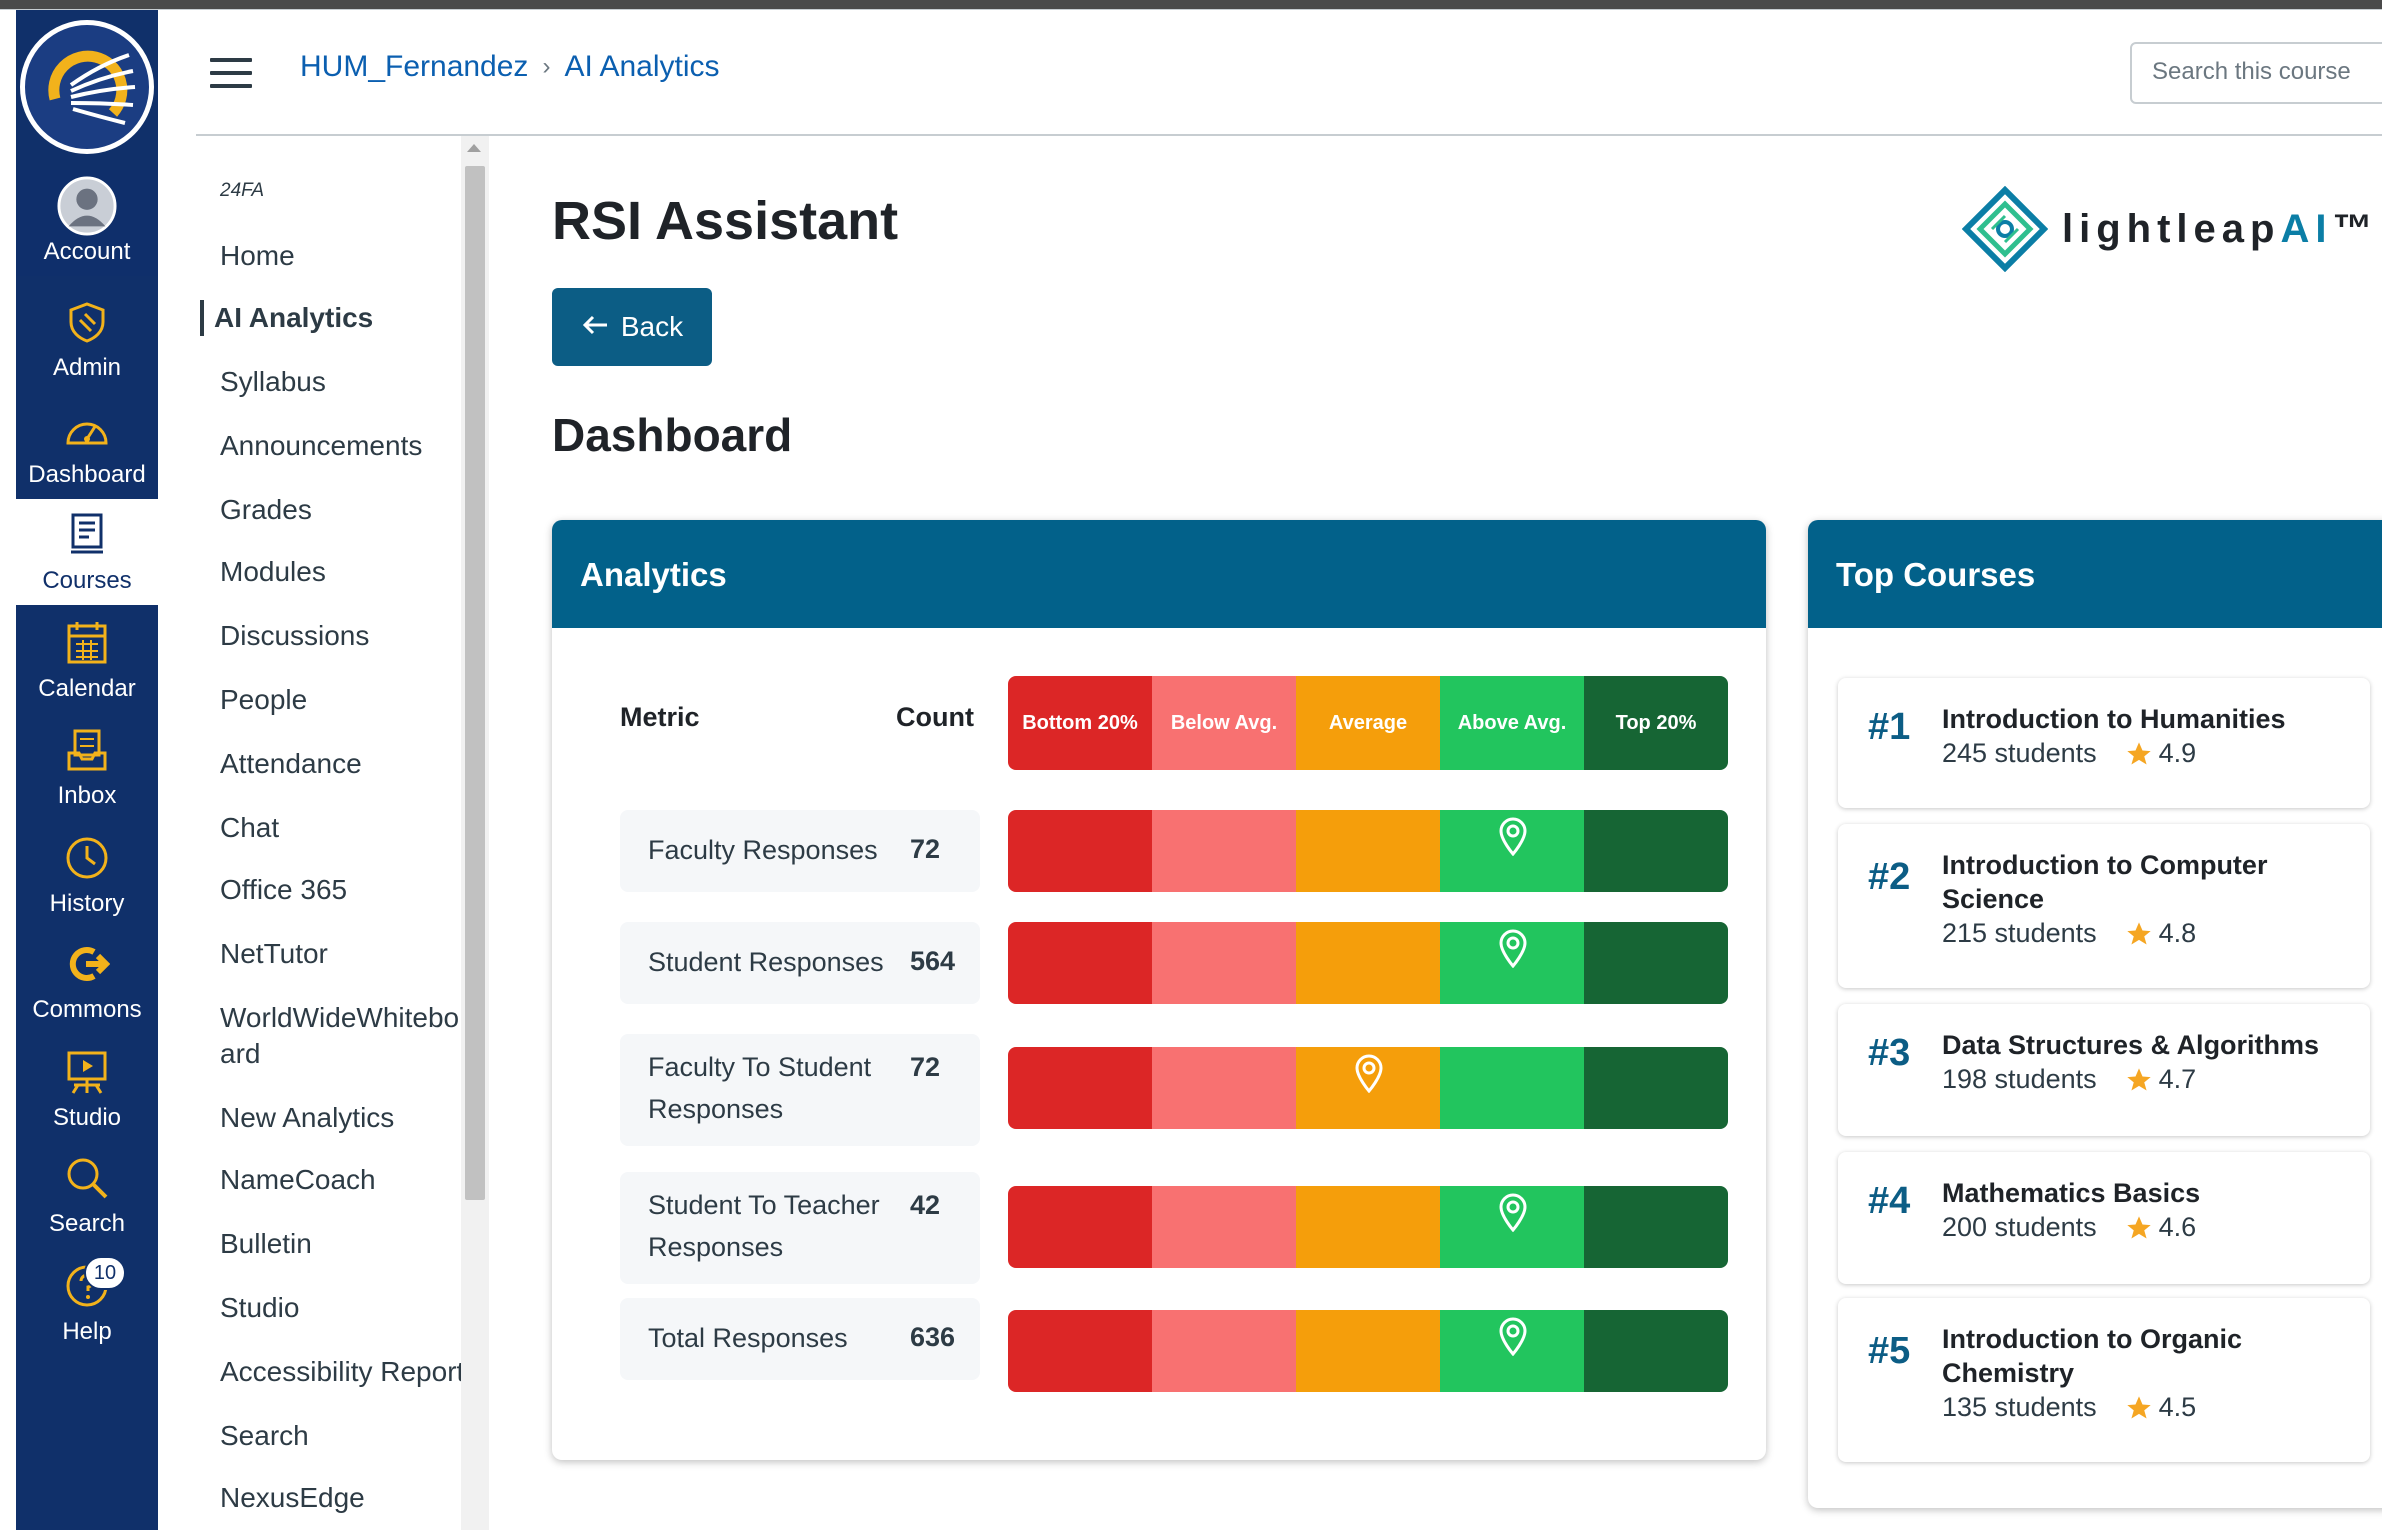  What do you see at coordinates (2105, 882) in the screenshot?
I see `course-name: Introduction to Computer Science` at bounding box center [2105, 882].